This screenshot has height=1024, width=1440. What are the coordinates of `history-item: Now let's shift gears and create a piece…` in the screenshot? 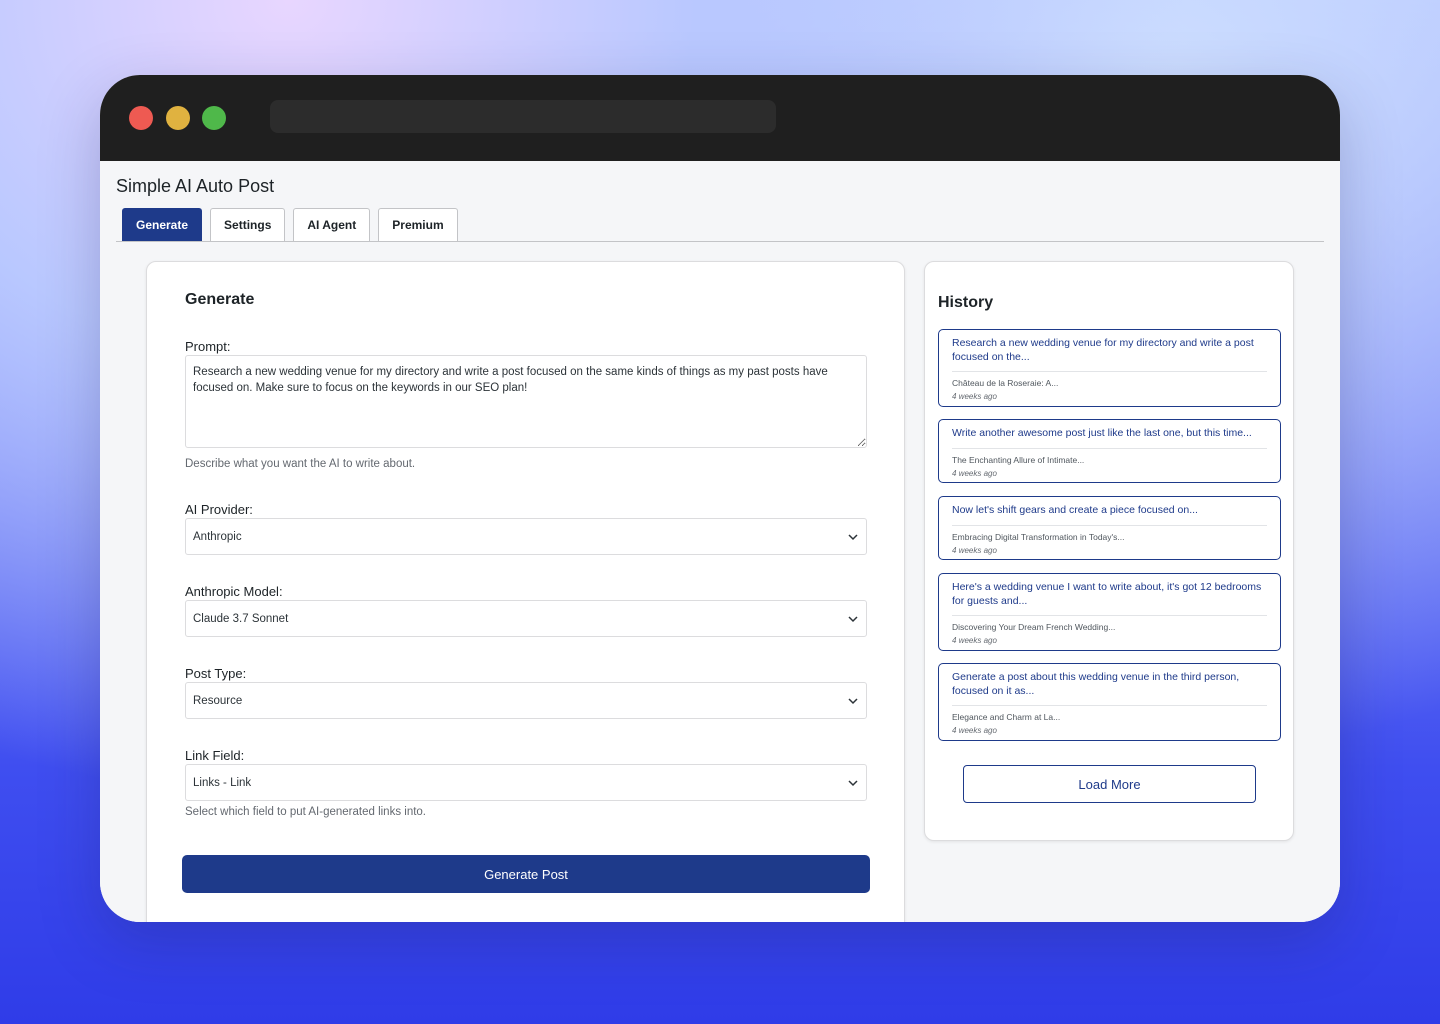 It's located at (1109, 528).